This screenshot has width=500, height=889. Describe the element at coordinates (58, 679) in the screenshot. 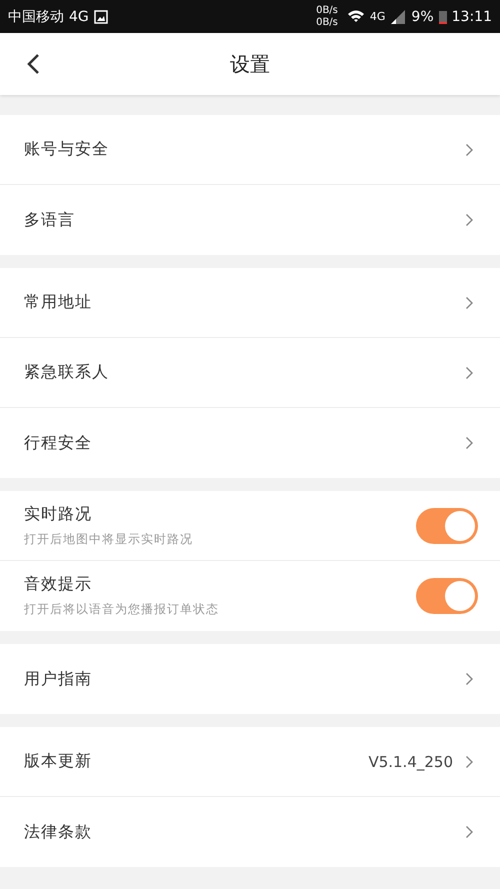

I see `row-label: 用户指南` at that location.